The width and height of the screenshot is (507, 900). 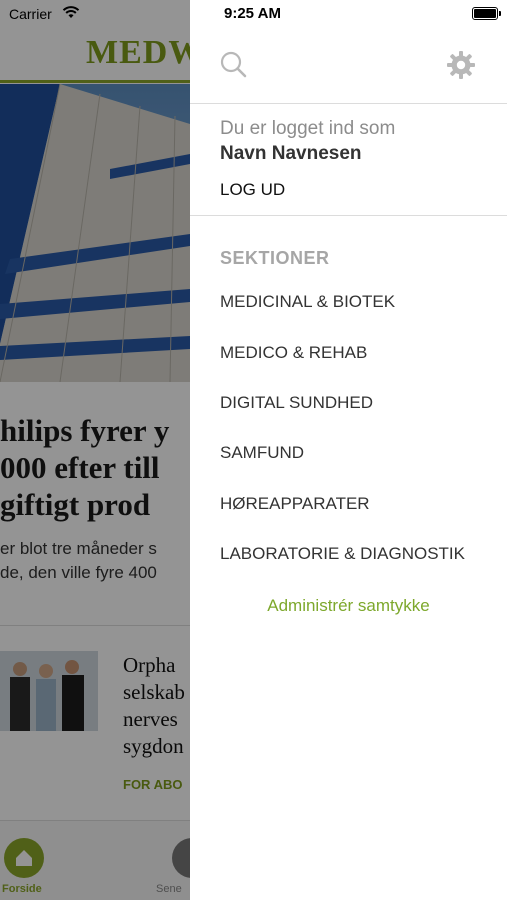 What do you see at coordinates (342, 554) in the screenshot?
I see `section-item-laboratorie-diagnostik: LABORATORIE & DIAGNOSTIK` at bounding box center [342, 554].